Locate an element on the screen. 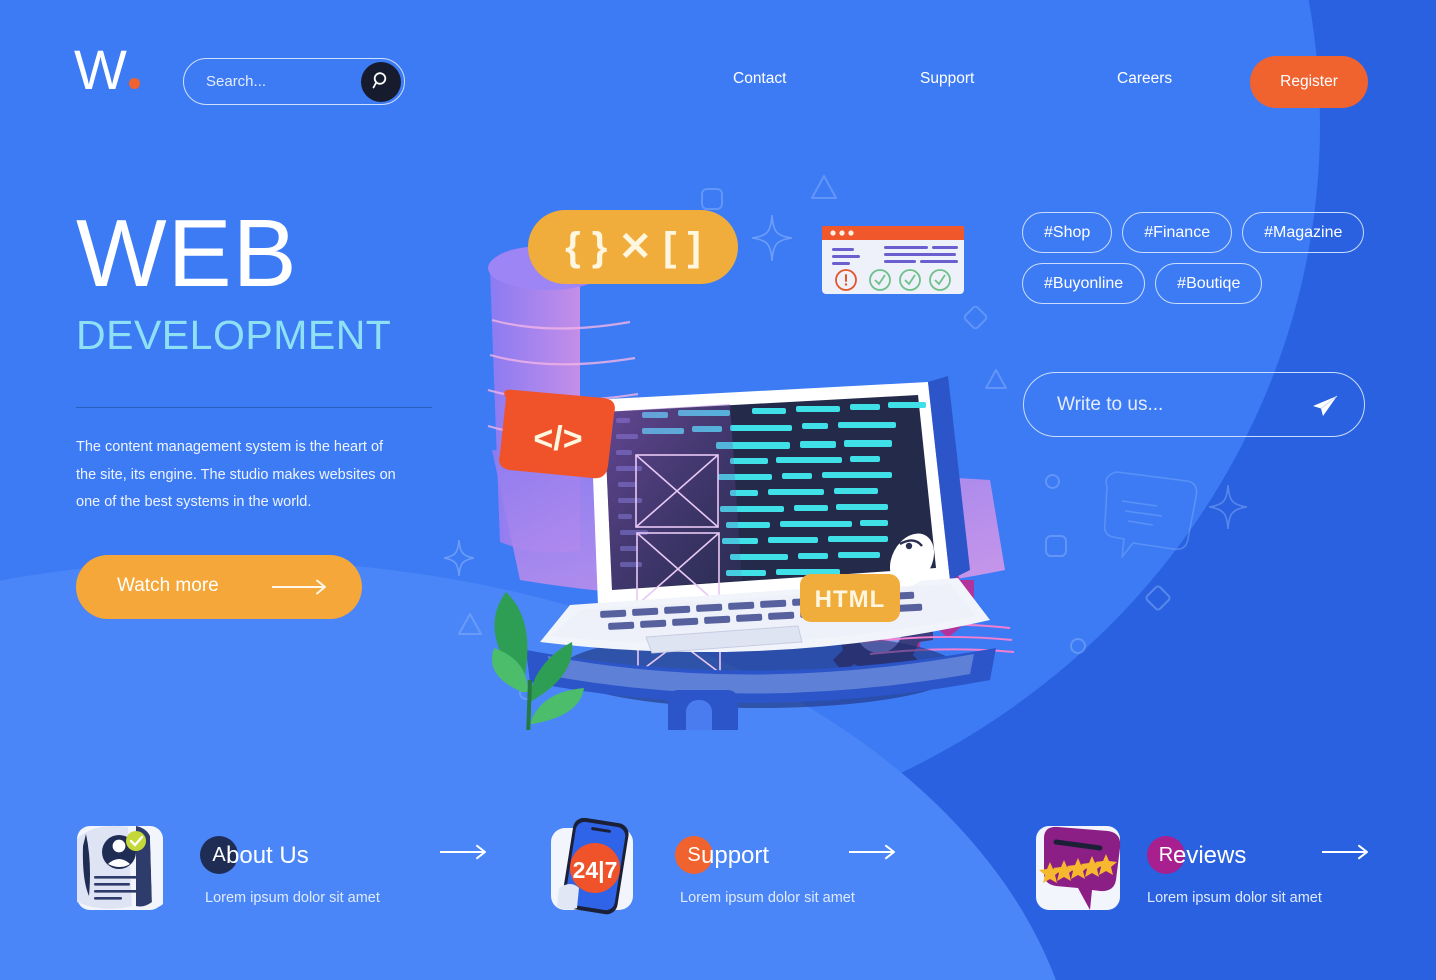  tag-row-1: #Shop #Finance #Magazine is located at coordinates (1207, 232).